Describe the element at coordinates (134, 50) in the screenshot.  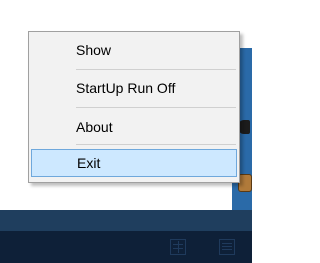
I see `menu-item-show: Show` at that location.